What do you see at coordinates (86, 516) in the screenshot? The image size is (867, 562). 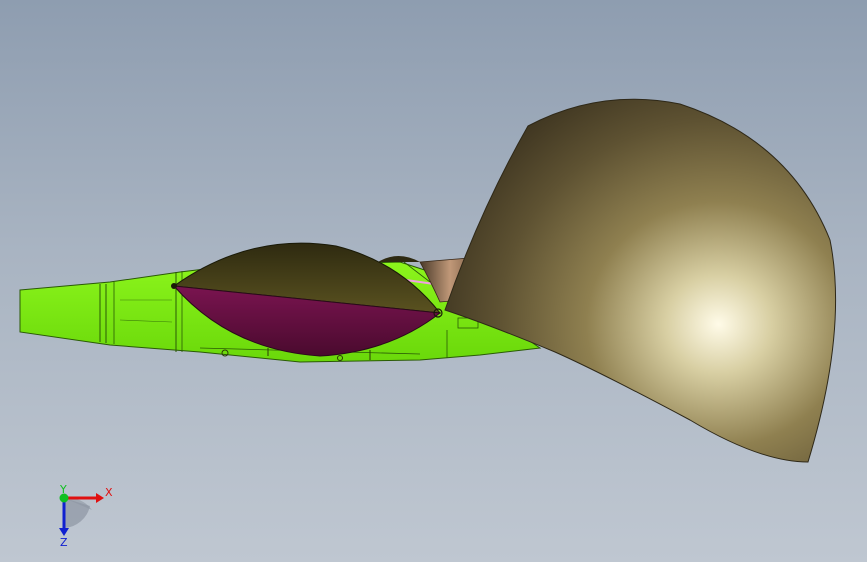 I see `axis-triad: X Y Z` at bounding box center [86, 516].